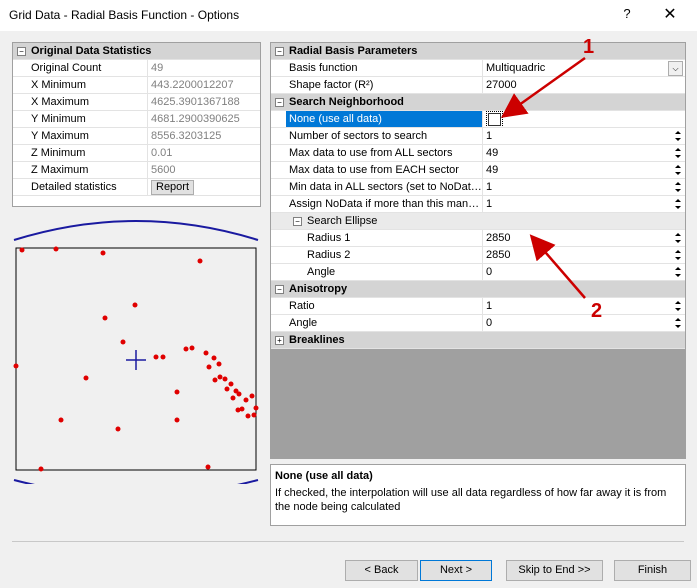 The width and height of the screenshot is (697, 588). I want to click on finish-button: Finish, so click(652, 570).